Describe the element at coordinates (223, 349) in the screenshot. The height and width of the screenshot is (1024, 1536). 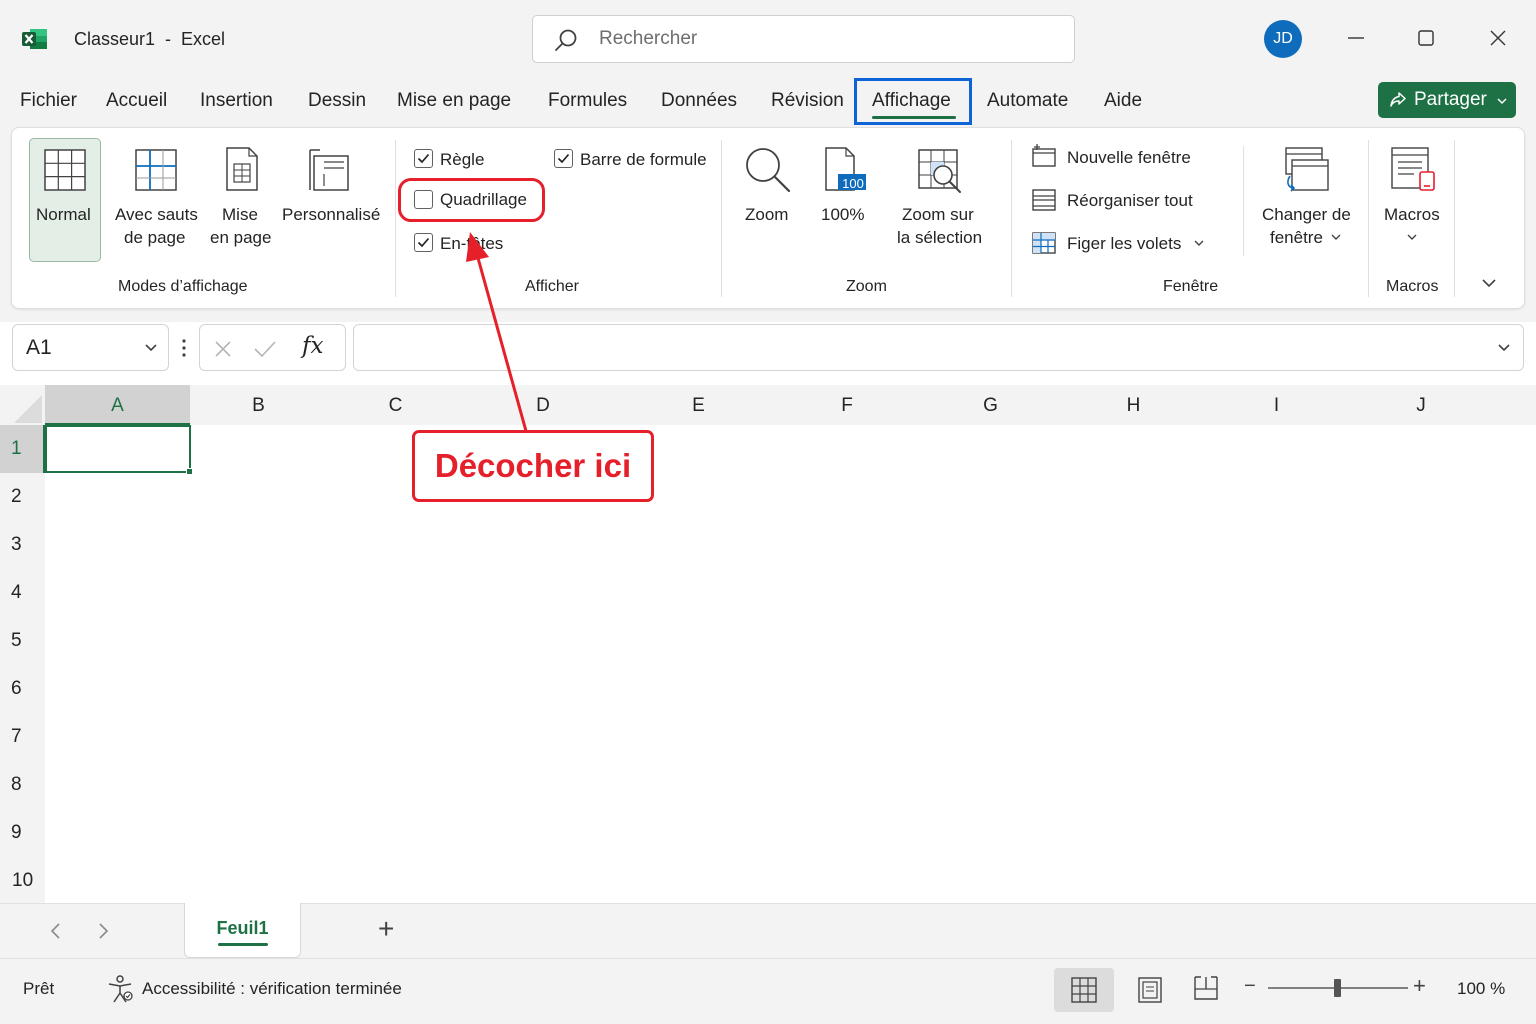
I see `cancel-x-icon` at that location.